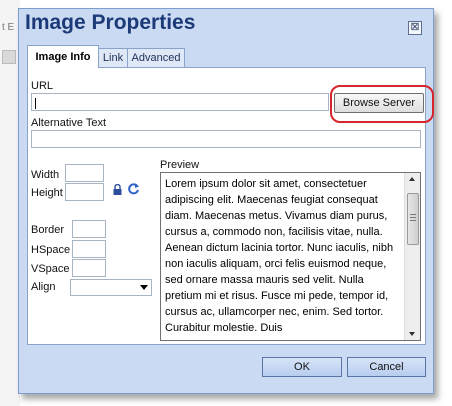  What do you see at coordinates (84, 192) in the screenshot?
I see `height-input` at bounding box center [84, 192].